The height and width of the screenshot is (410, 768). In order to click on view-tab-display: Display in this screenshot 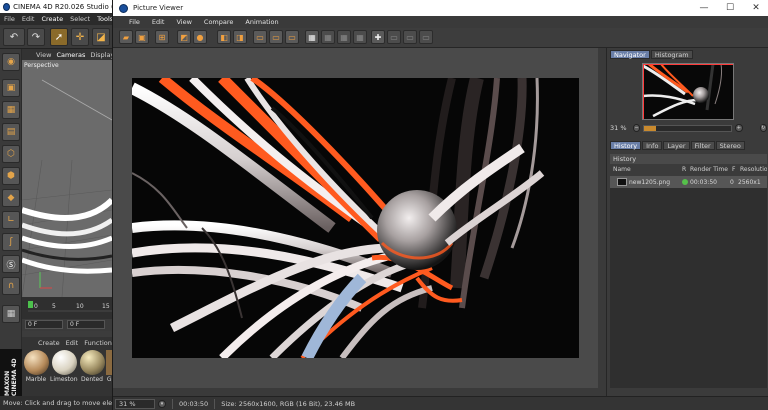, I will do `click(102, 55)`.